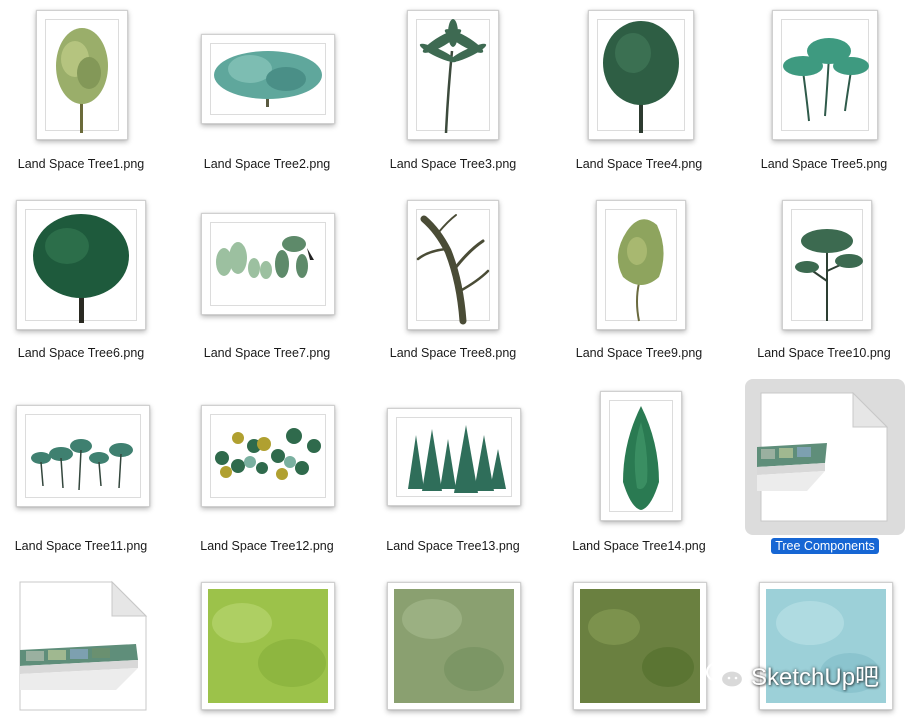 This screenshot has width=905, height=718. Describe the element at coordinates (267, 546) in the screenshot. I see `file-name: Land Space Tree12.png` at that location.